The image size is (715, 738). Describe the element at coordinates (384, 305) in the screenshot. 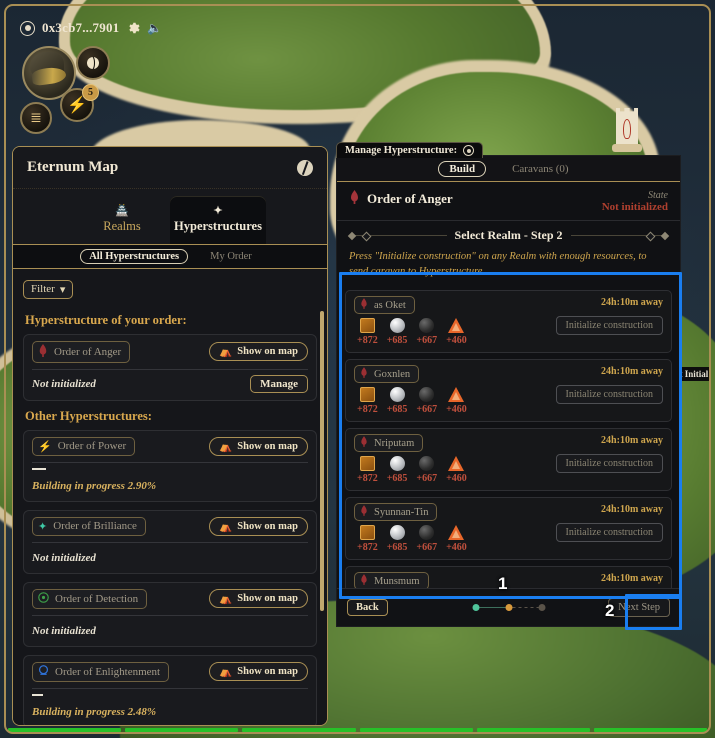

I see `realm-chip: as Oket` at that location.